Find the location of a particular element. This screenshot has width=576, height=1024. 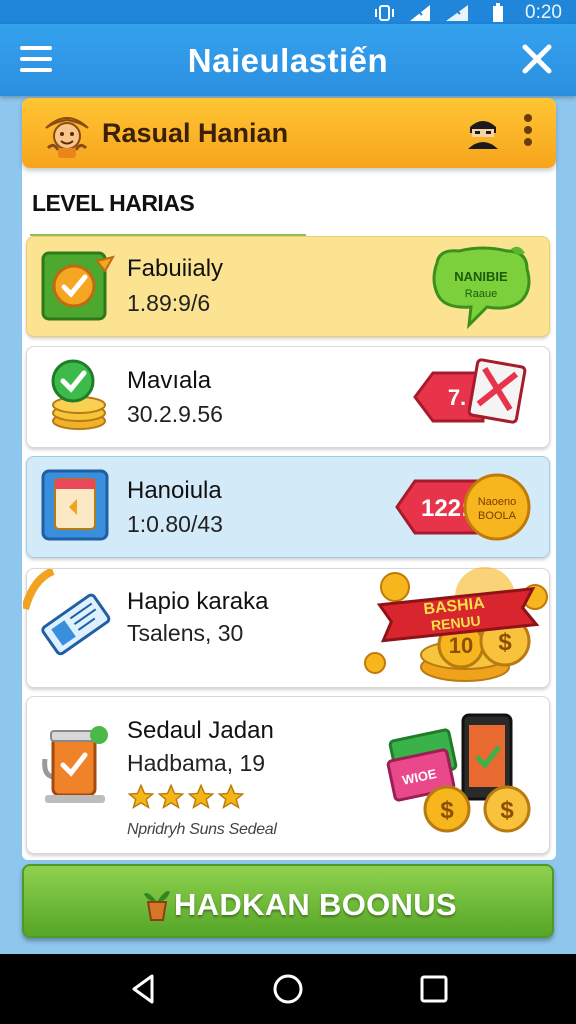

star-rating is located at coordinates (187, 798).